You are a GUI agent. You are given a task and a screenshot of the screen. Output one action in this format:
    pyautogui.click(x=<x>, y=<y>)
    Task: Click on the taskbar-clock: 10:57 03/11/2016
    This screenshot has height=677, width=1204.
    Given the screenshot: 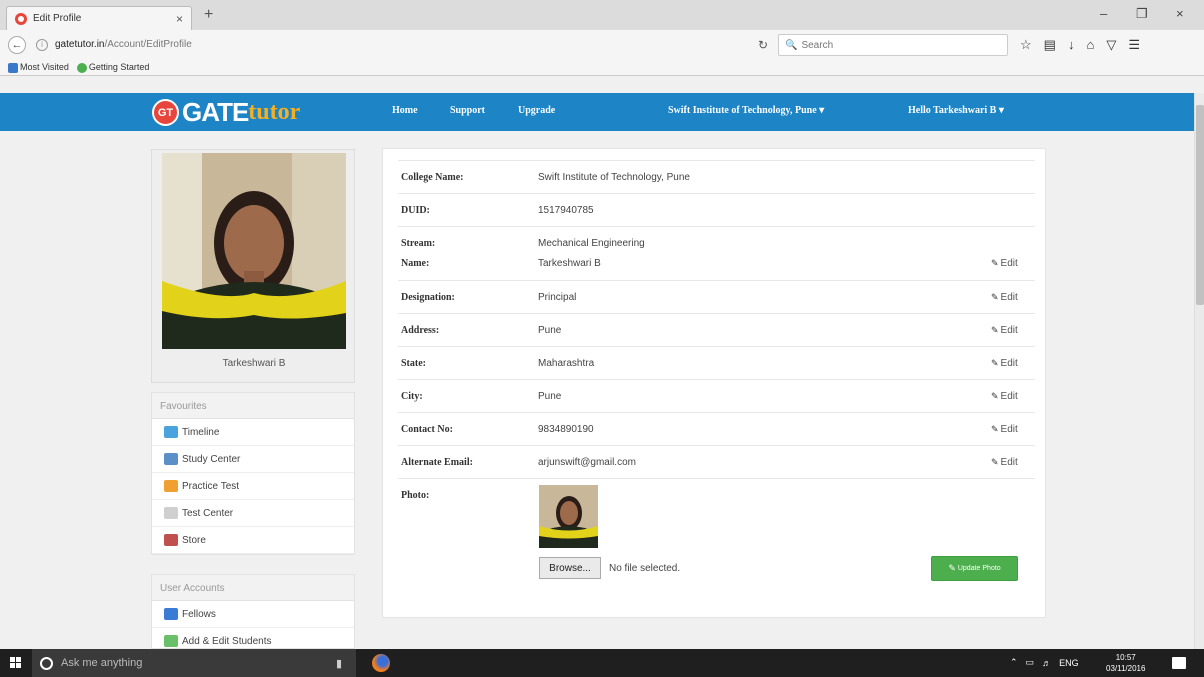 What is the action you would take?
    pyautogui.click(x=1125, y=663)
    